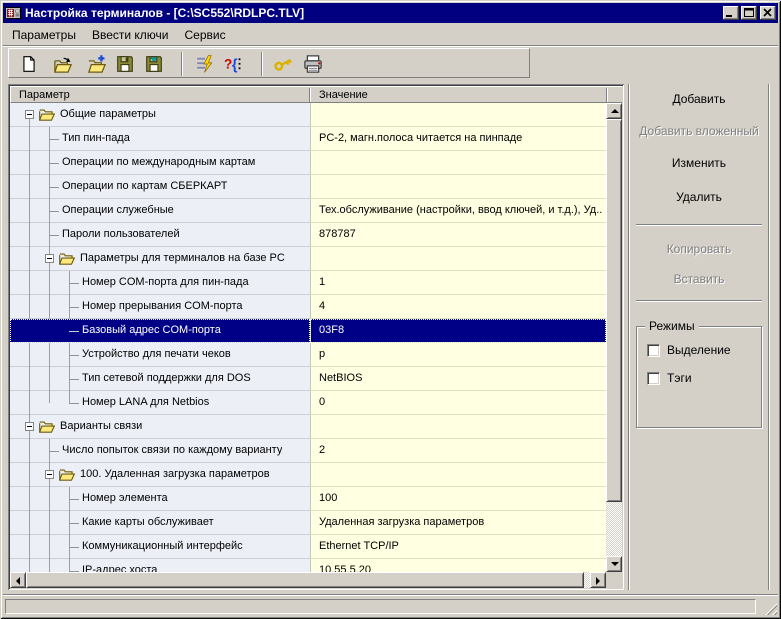 The image size is (781, 619). Describe the element at coordinates (313, 64) in the screenshot. I see `printer-icon` at that location.